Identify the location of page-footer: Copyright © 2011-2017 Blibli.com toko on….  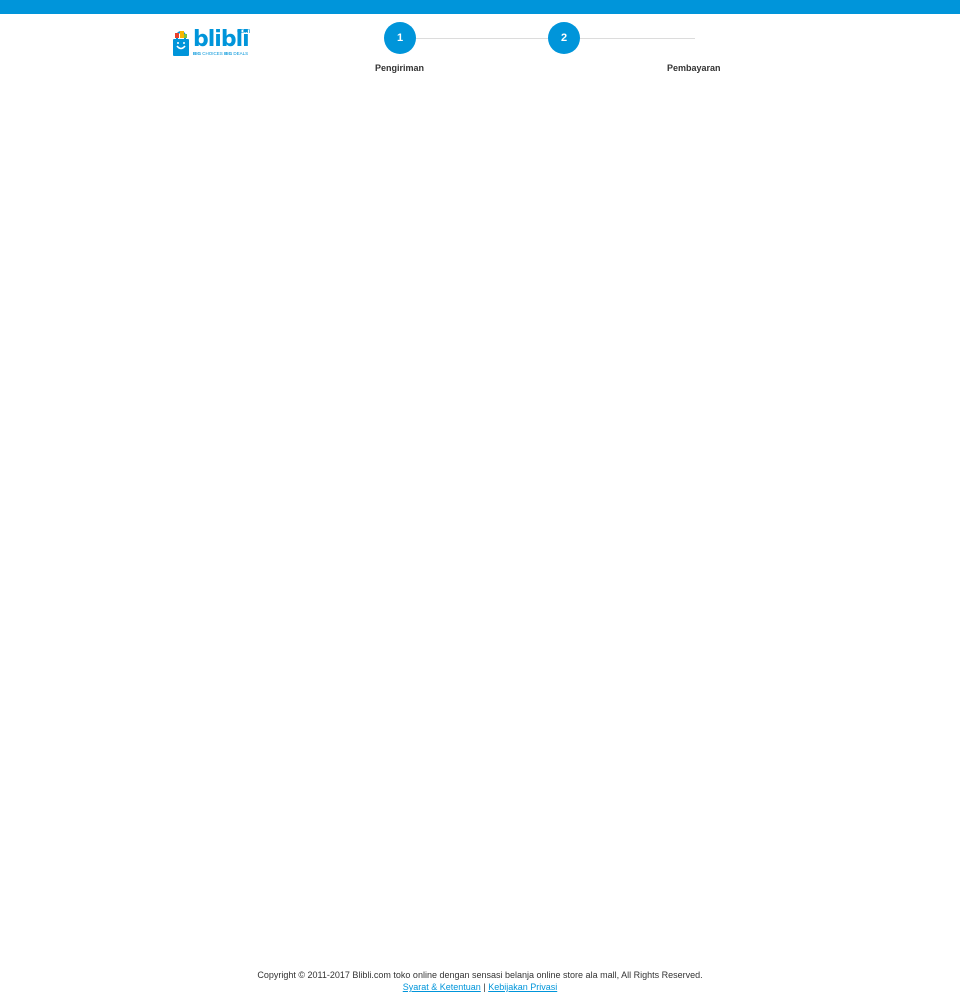
(480, 981).